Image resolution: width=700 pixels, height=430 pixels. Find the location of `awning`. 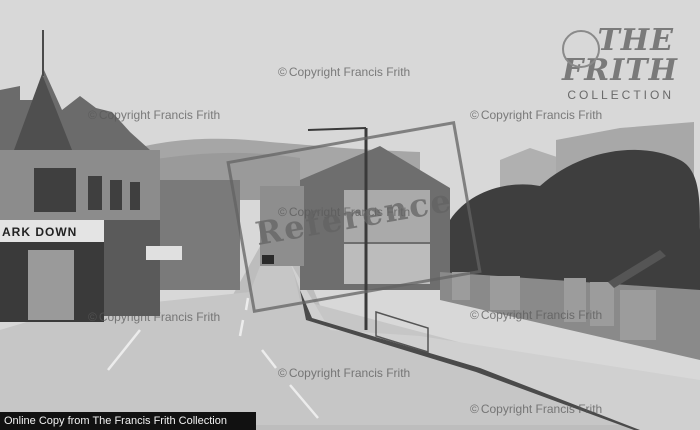

awning is located at coordinates (164, 253).